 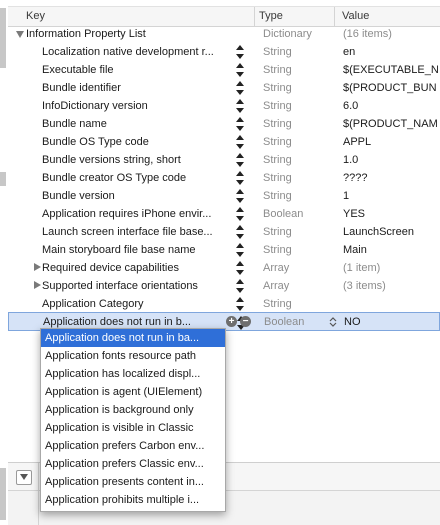 I want to click on dropdown-item: Application is background only, so click(x=133, y=410).